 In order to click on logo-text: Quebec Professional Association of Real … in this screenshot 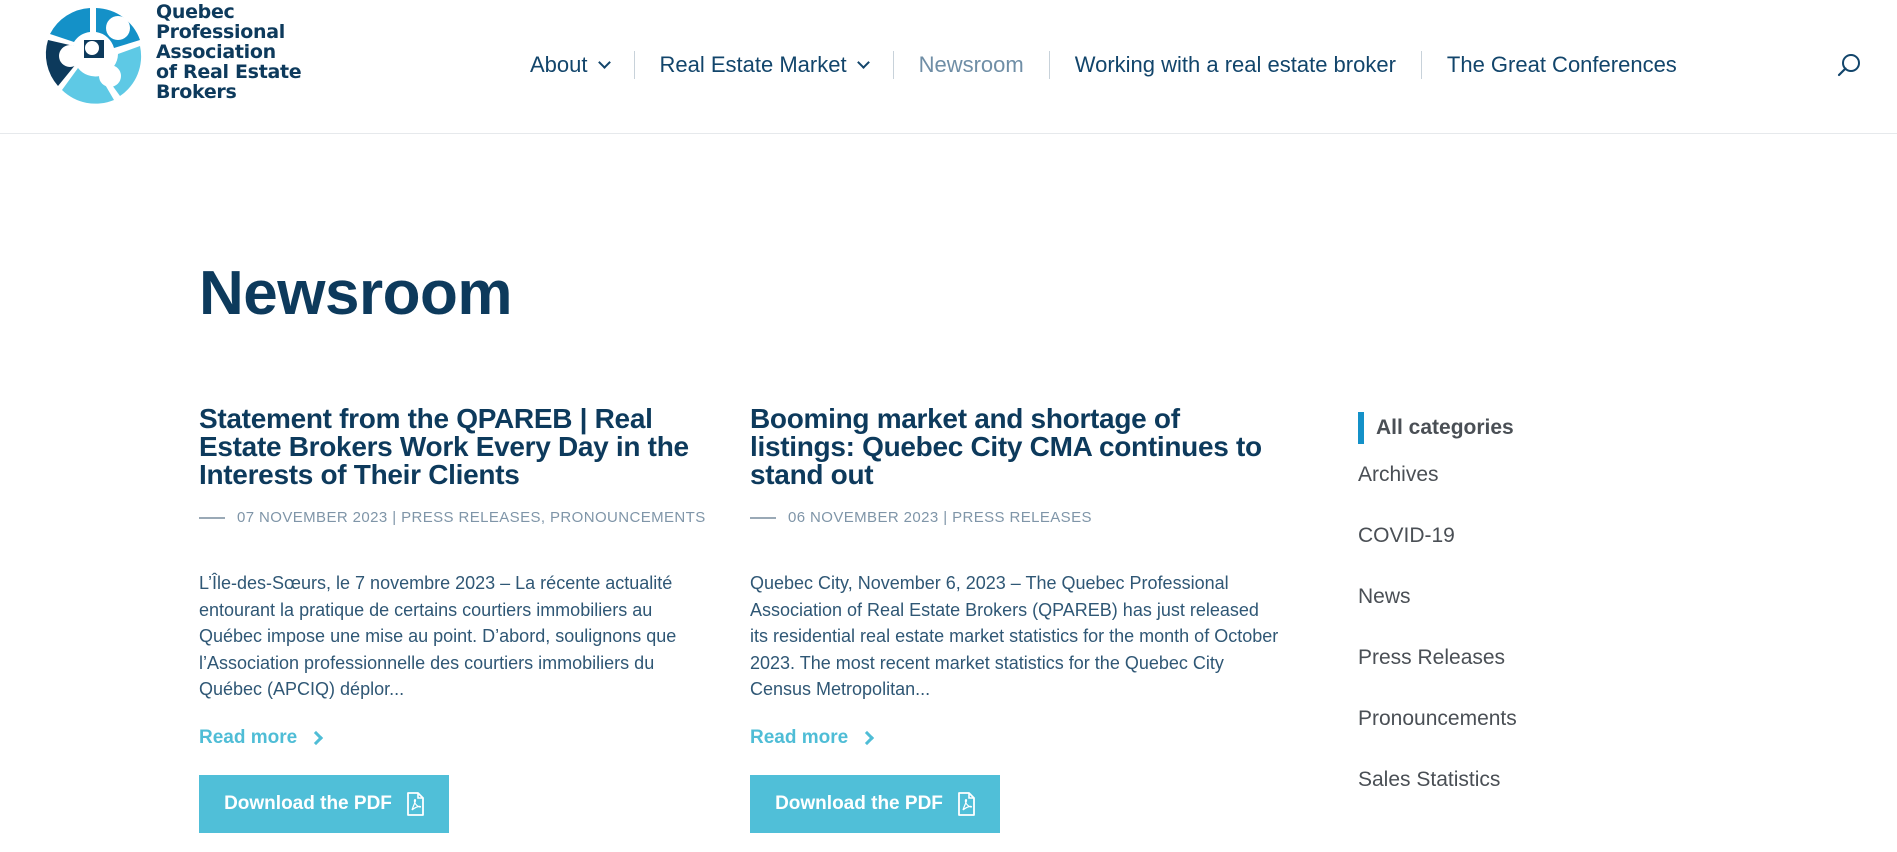, I will do `click(229, 52)`.